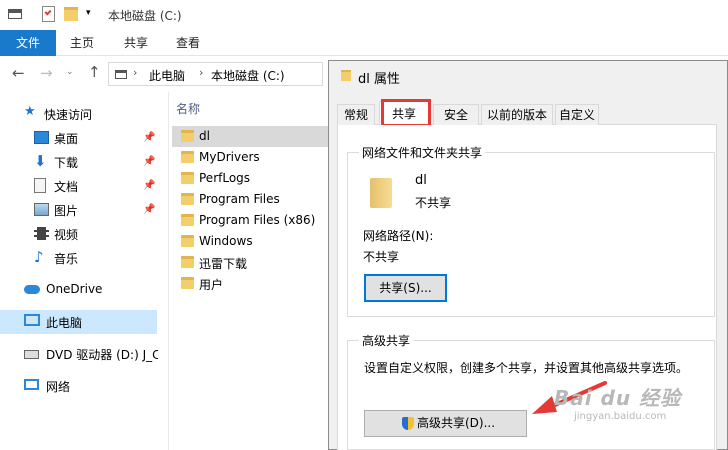  Describe the element at coordinates (211, 285) in the screenshot. I see `file-name: 用户` at that location.